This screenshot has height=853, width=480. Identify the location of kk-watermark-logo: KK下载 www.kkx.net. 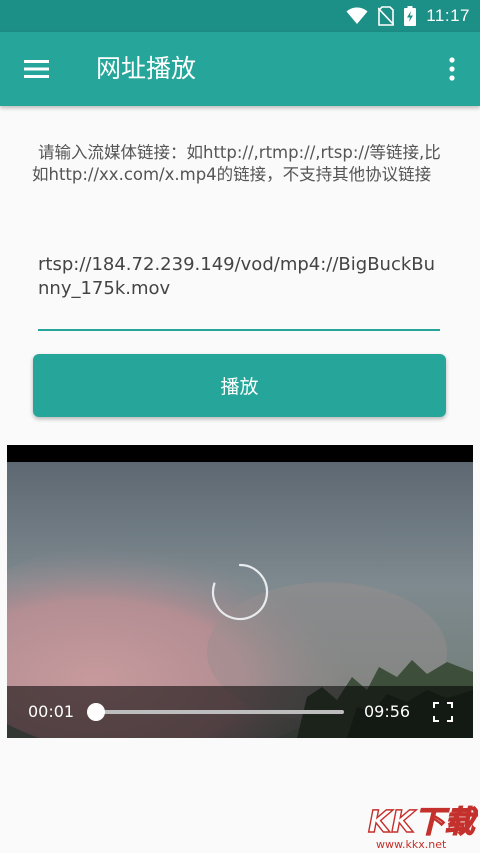
(422, 827).